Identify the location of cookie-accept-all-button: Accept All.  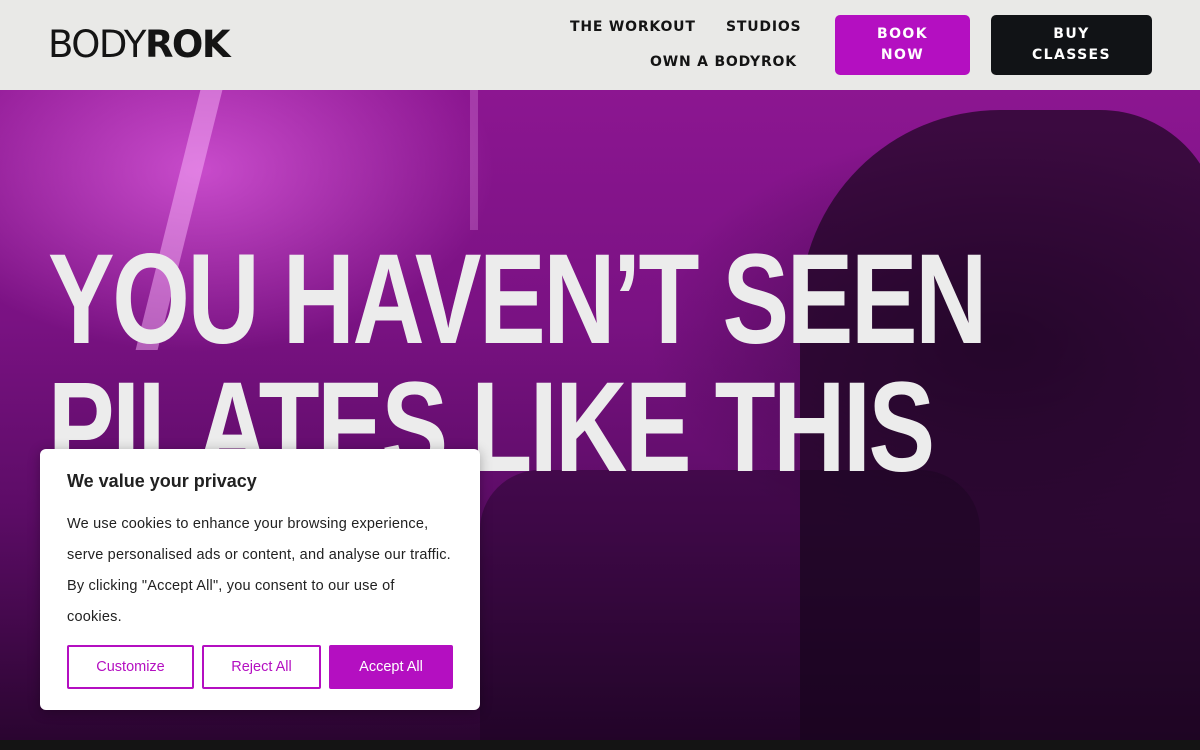
(391, 667).